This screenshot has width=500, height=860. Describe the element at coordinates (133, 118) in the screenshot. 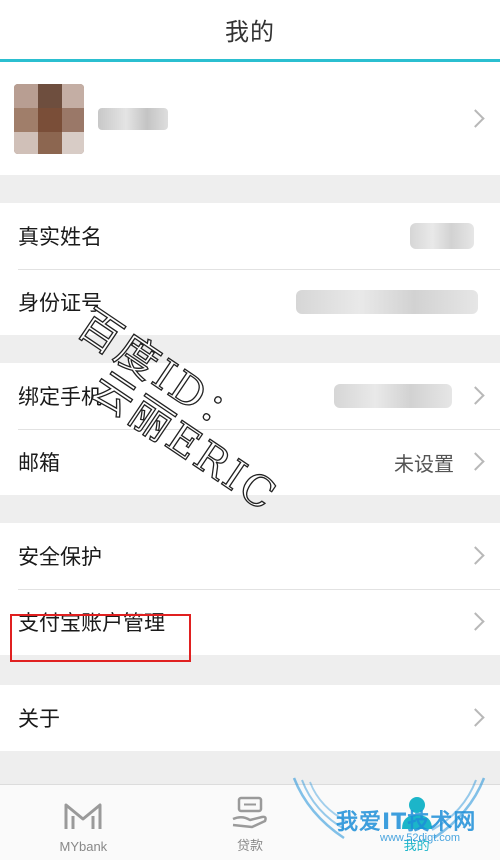

I see `blurred-username` at that location.